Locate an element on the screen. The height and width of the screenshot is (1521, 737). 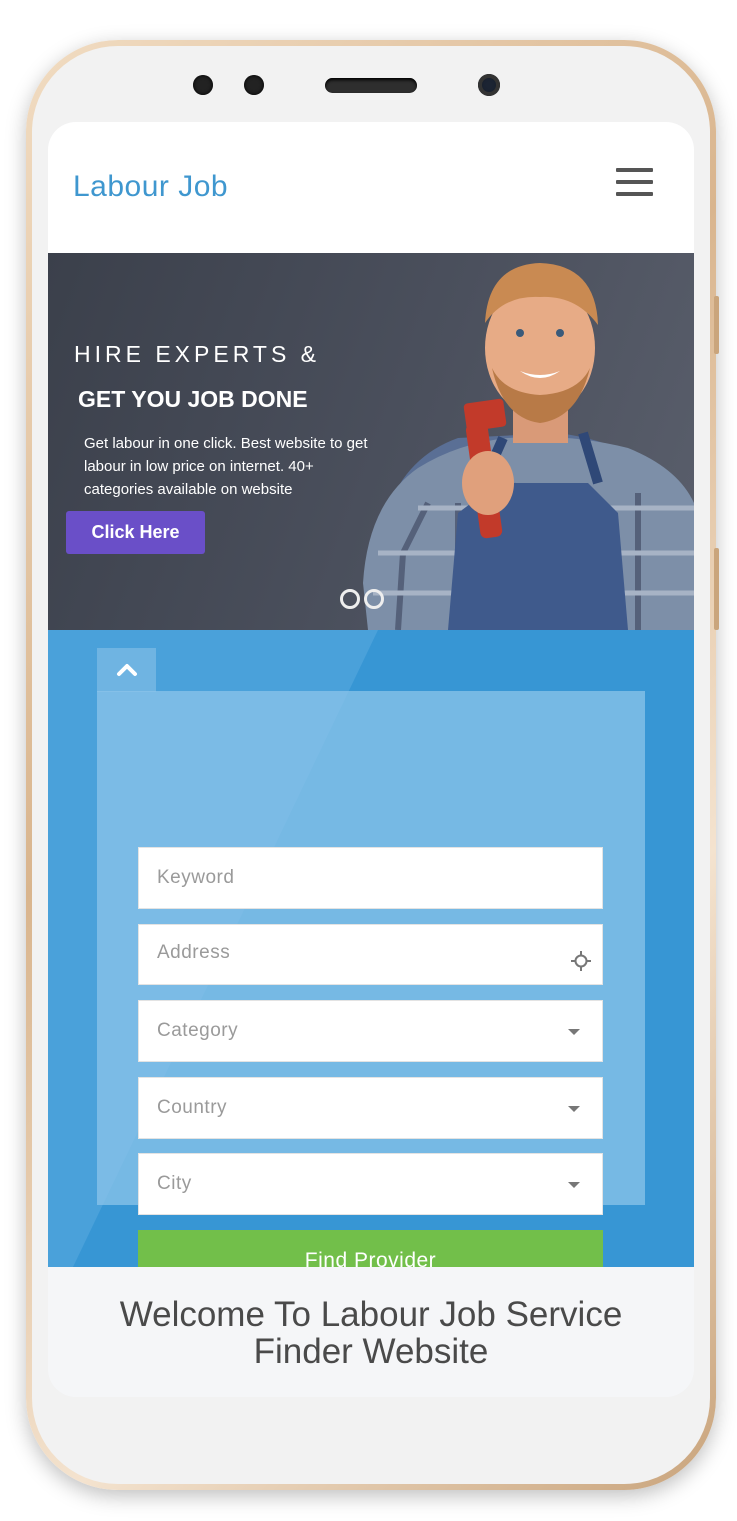
crosshair-icon is located at coordinates (581, 961).